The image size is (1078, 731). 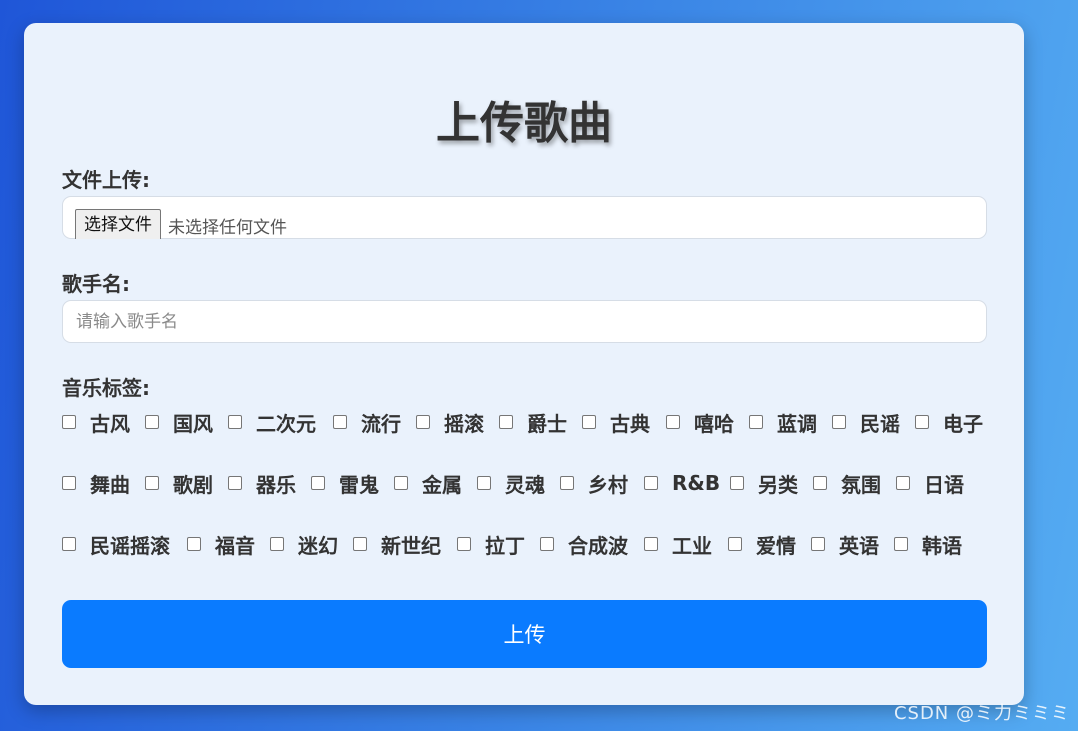 What do you see at coordinates (696, 483) in the screenshot?
I see `tag-label: R&B` at bounding box center [696, 483].